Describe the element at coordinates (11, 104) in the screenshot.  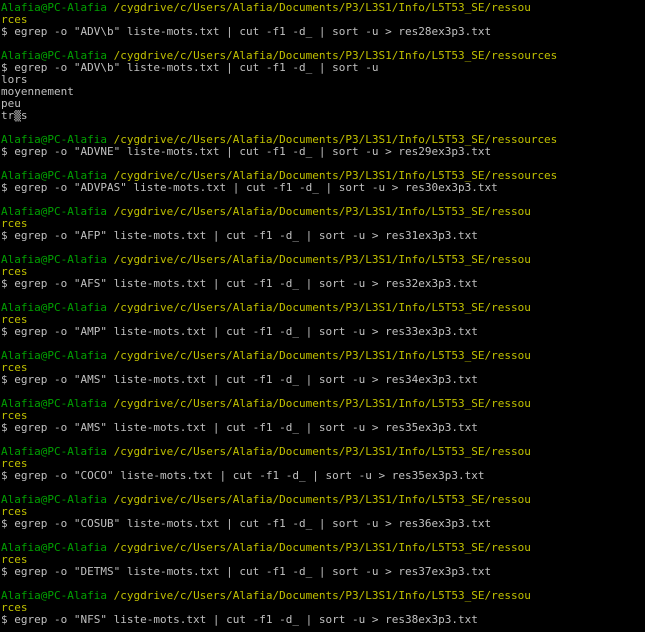
I see `command-output-line: peu` at that location.